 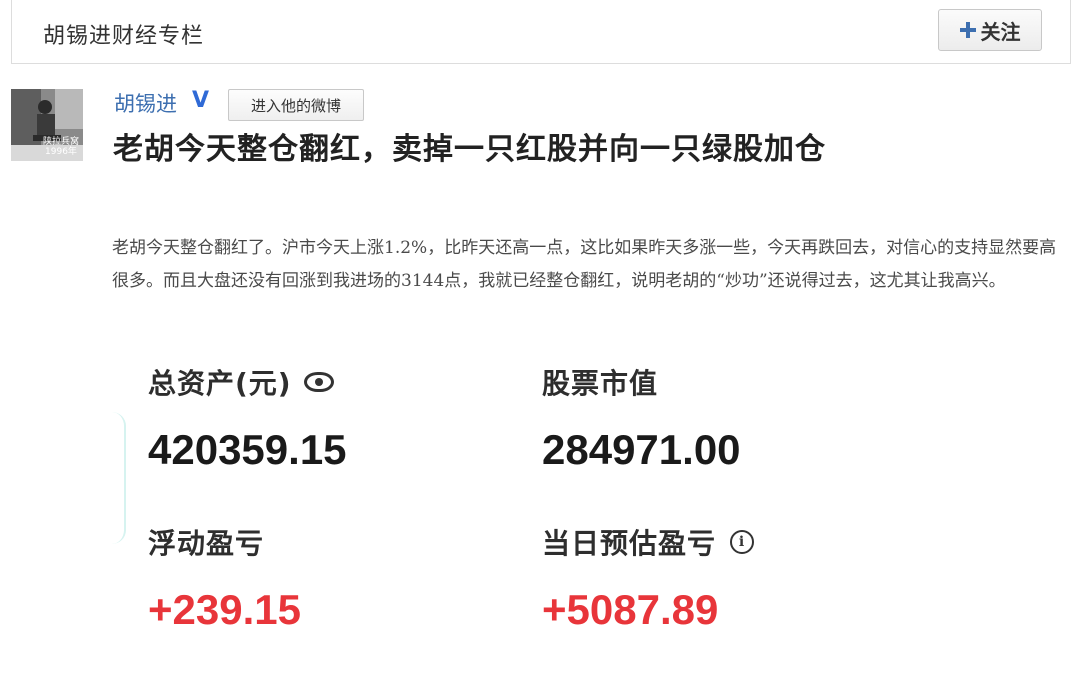 What do you see at coordinates (1000, 31) in the screenshot?
I see `follow-label: 关注` at bounding box center [1000, 31].